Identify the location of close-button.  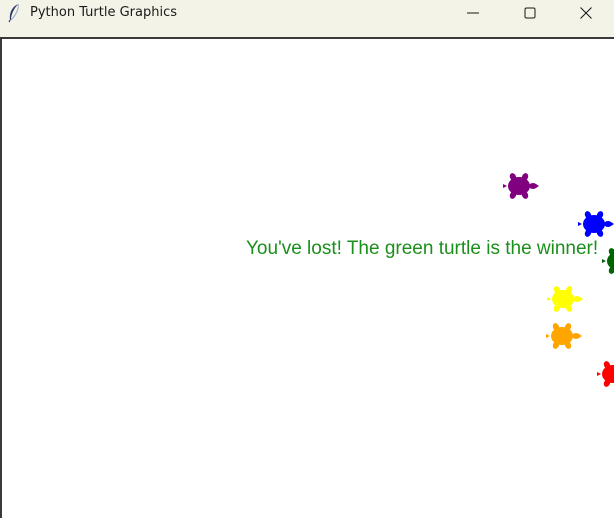
(586, 13).